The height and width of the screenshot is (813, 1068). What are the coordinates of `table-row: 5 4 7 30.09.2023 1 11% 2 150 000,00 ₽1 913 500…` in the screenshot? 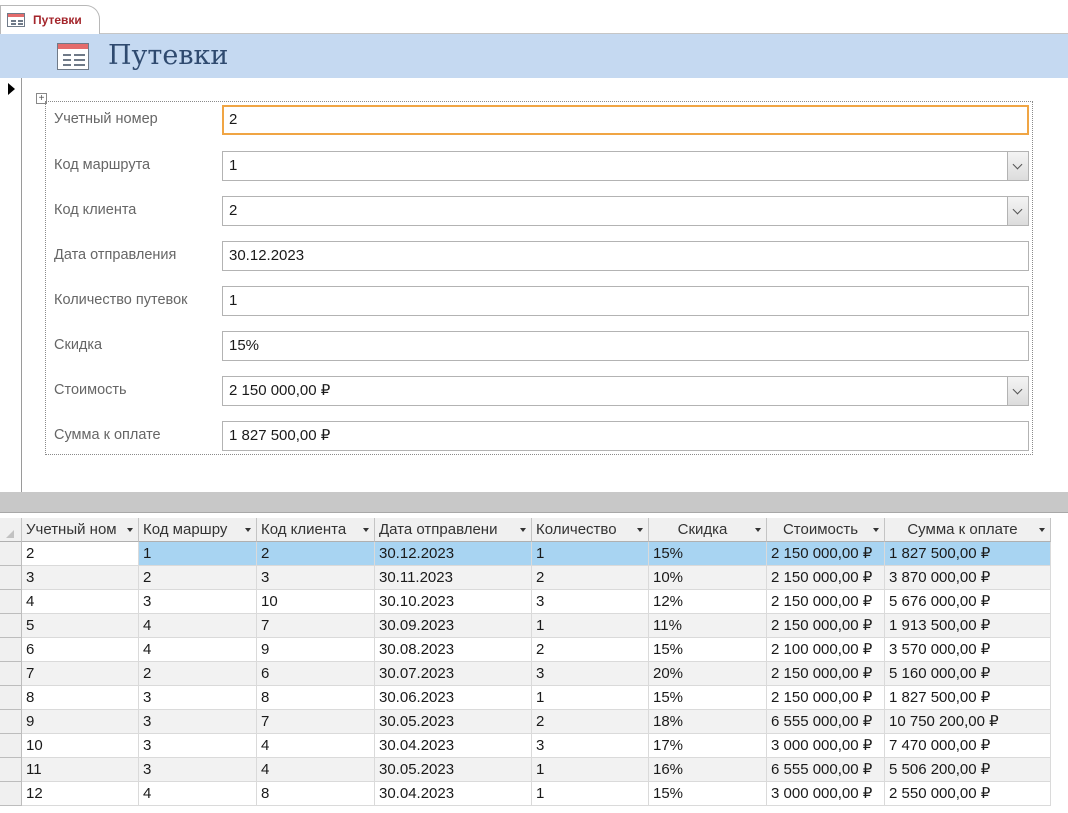 It's located at (534, 626).